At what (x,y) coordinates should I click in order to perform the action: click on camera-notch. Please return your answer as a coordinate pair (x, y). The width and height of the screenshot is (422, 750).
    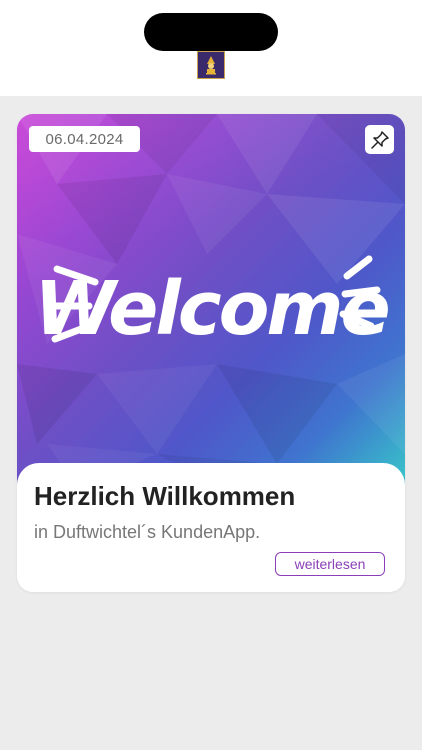
    Looking at the image, I should click on (211, 32).